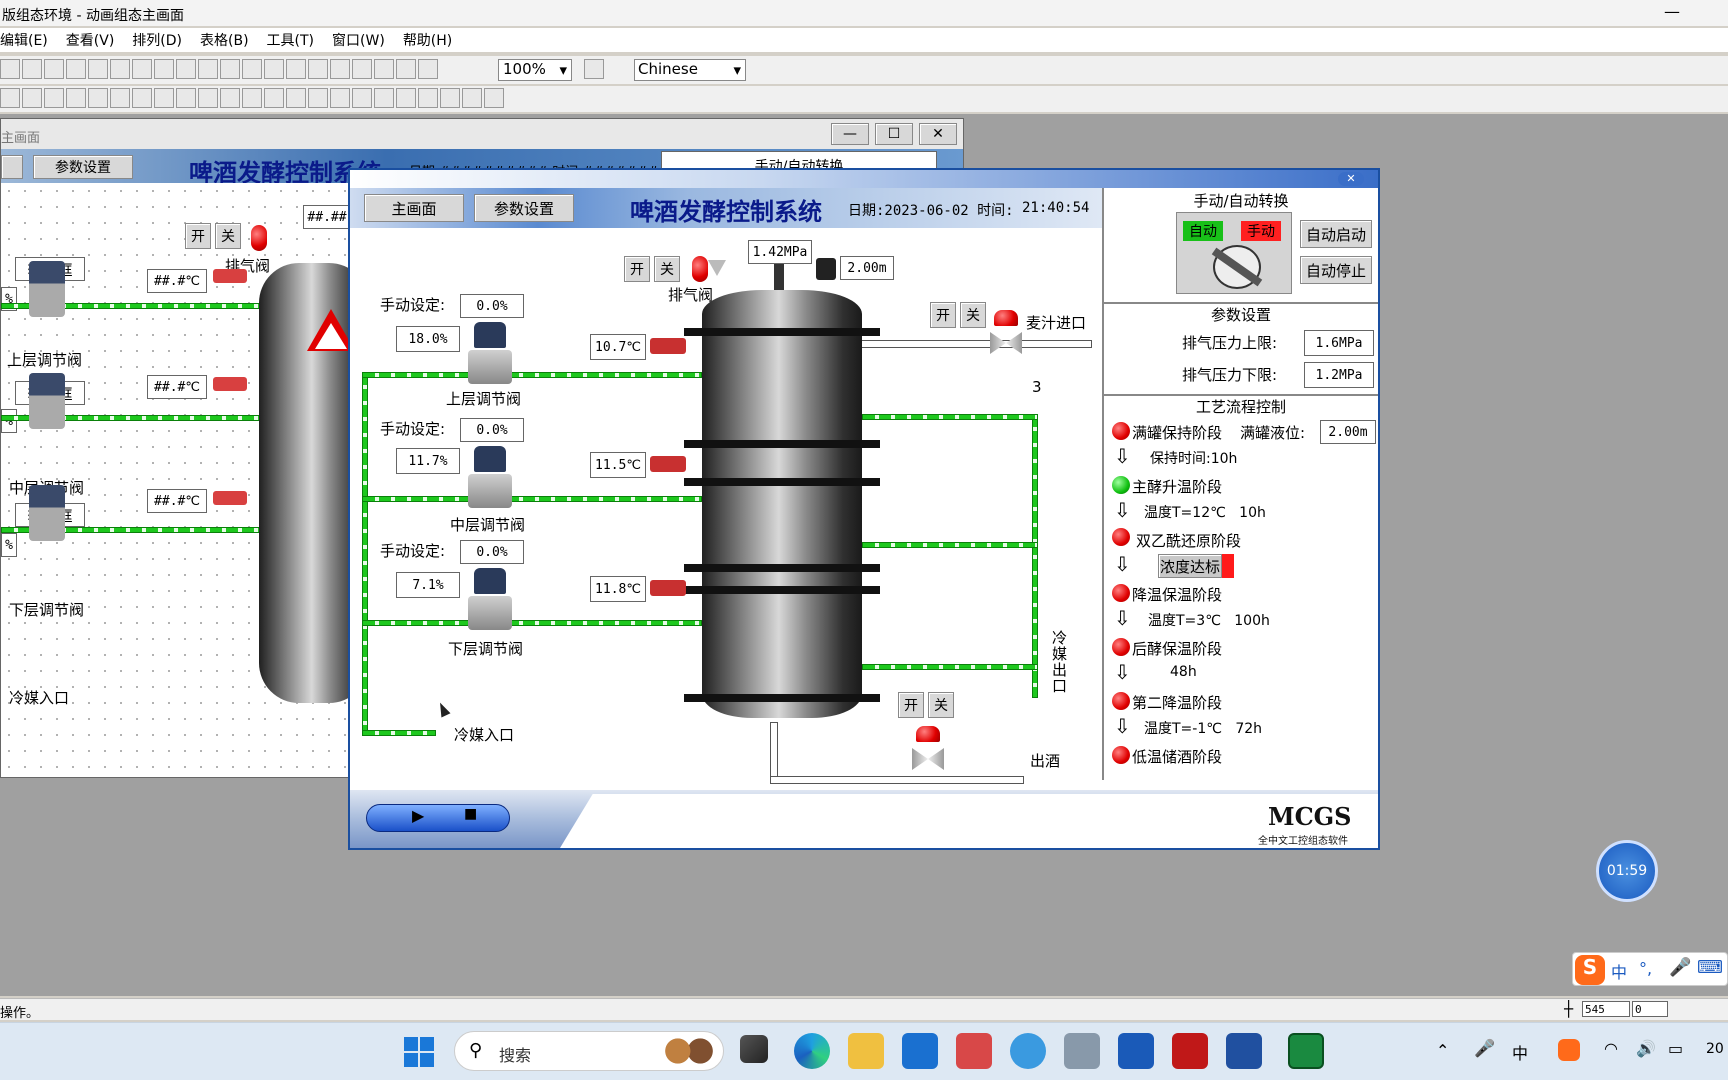  What do you see at coordinates (1645, 968) in the screenshot?
I see `punctuation-icon: °,` at bounding box center [1645, 968].